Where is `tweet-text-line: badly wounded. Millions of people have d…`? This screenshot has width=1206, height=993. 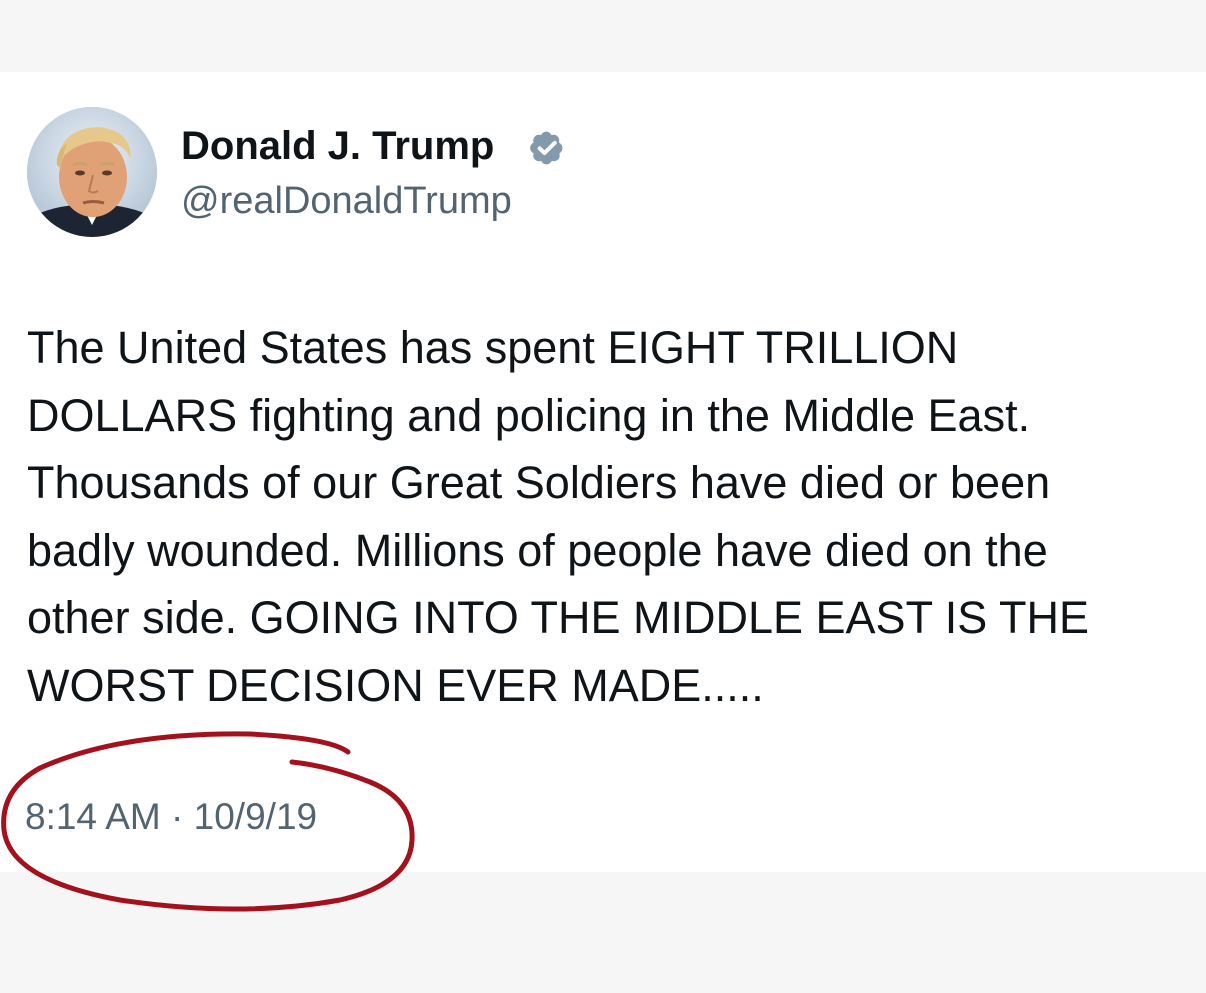 tweet-text-line: badly wounded. Millions of people have d… is located at coordinates (537, 550).